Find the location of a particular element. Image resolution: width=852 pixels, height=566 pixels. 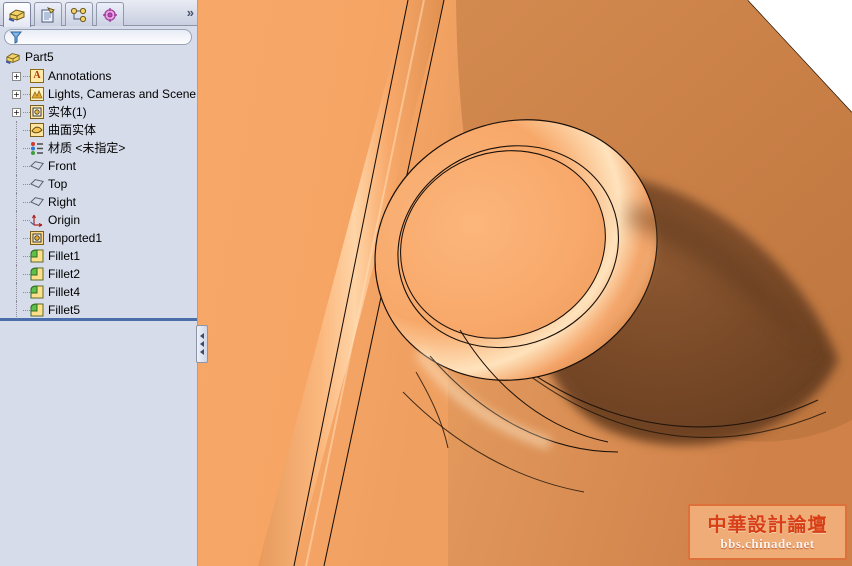

manager-tab-strip: » is located at coordinates (98, 13).